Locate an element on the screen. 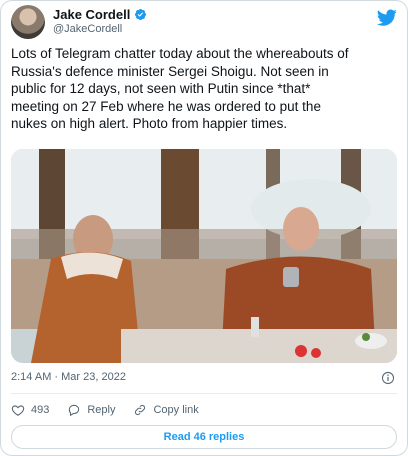  like-count: 493 is located at coordinates (40, 410).